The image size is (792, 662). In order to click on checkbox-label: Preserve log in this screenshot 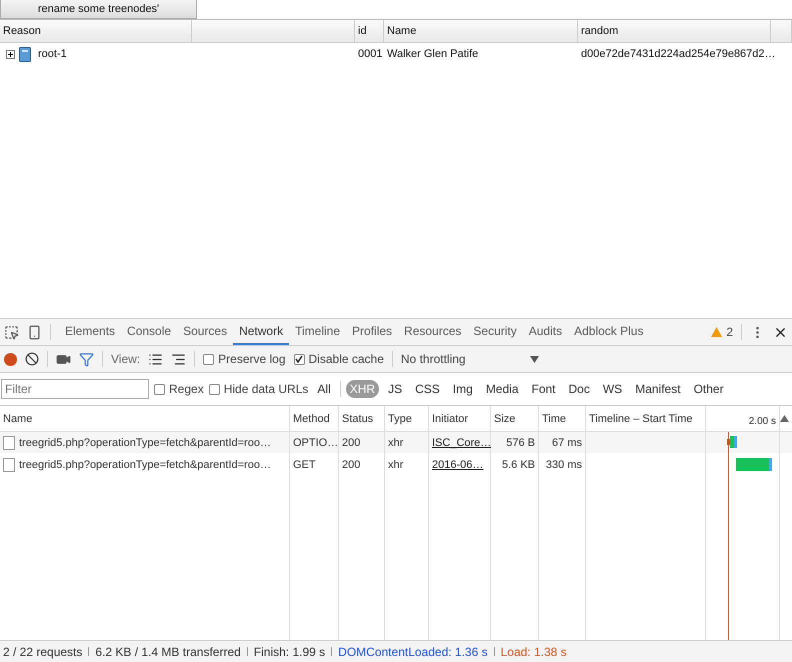, I will do `click(252, 359)`.